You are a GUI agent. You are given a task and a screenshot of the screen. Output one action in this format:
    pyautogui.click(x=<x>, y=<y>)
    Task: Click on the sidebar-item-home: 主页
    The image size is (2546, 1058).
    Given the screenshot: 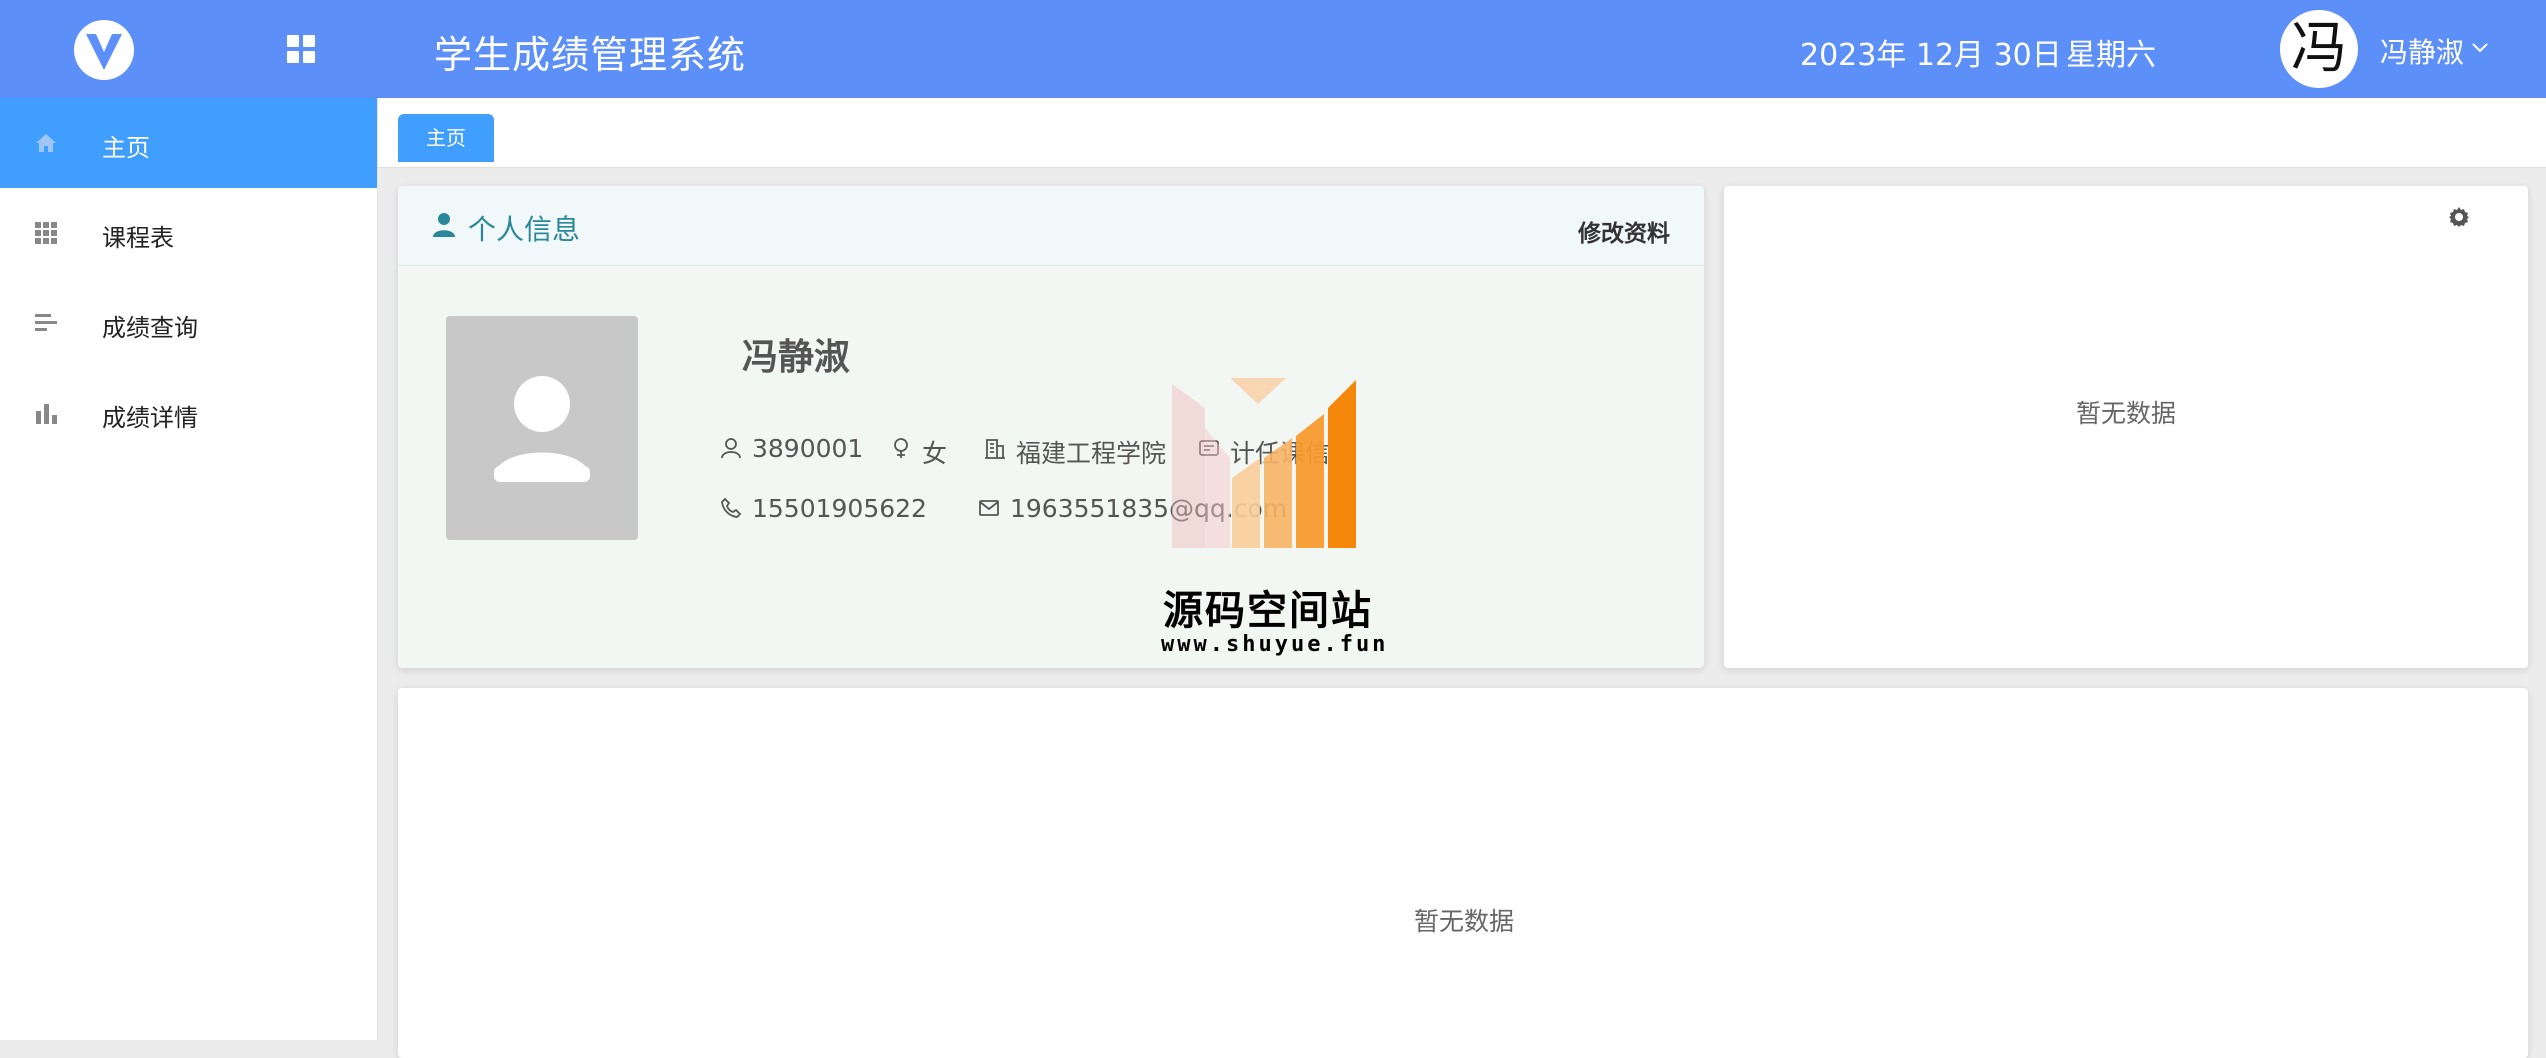 What is the action you would take?
    pyautogui.click(x=188, y=143)
    